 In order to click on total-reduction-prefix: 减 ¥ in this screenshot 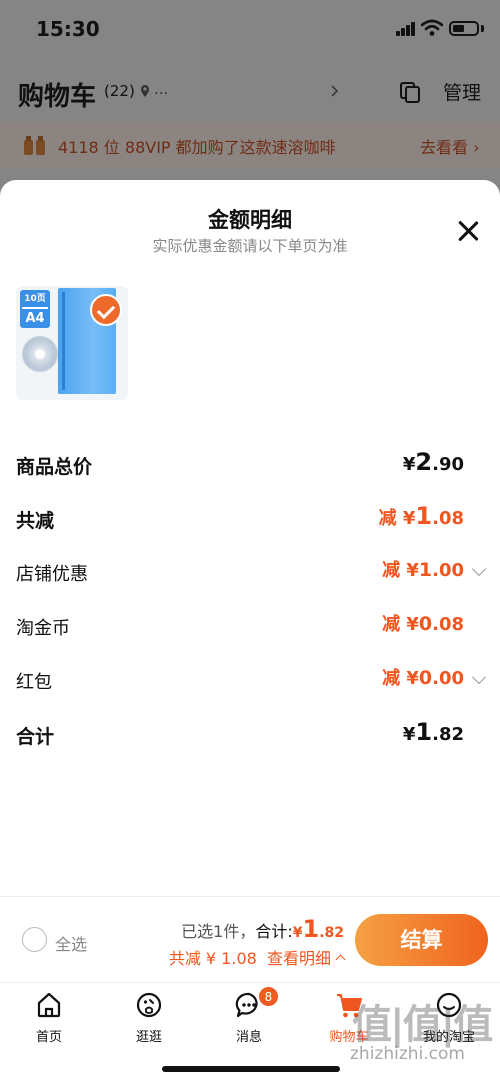, I will do `click(397, 518)`.